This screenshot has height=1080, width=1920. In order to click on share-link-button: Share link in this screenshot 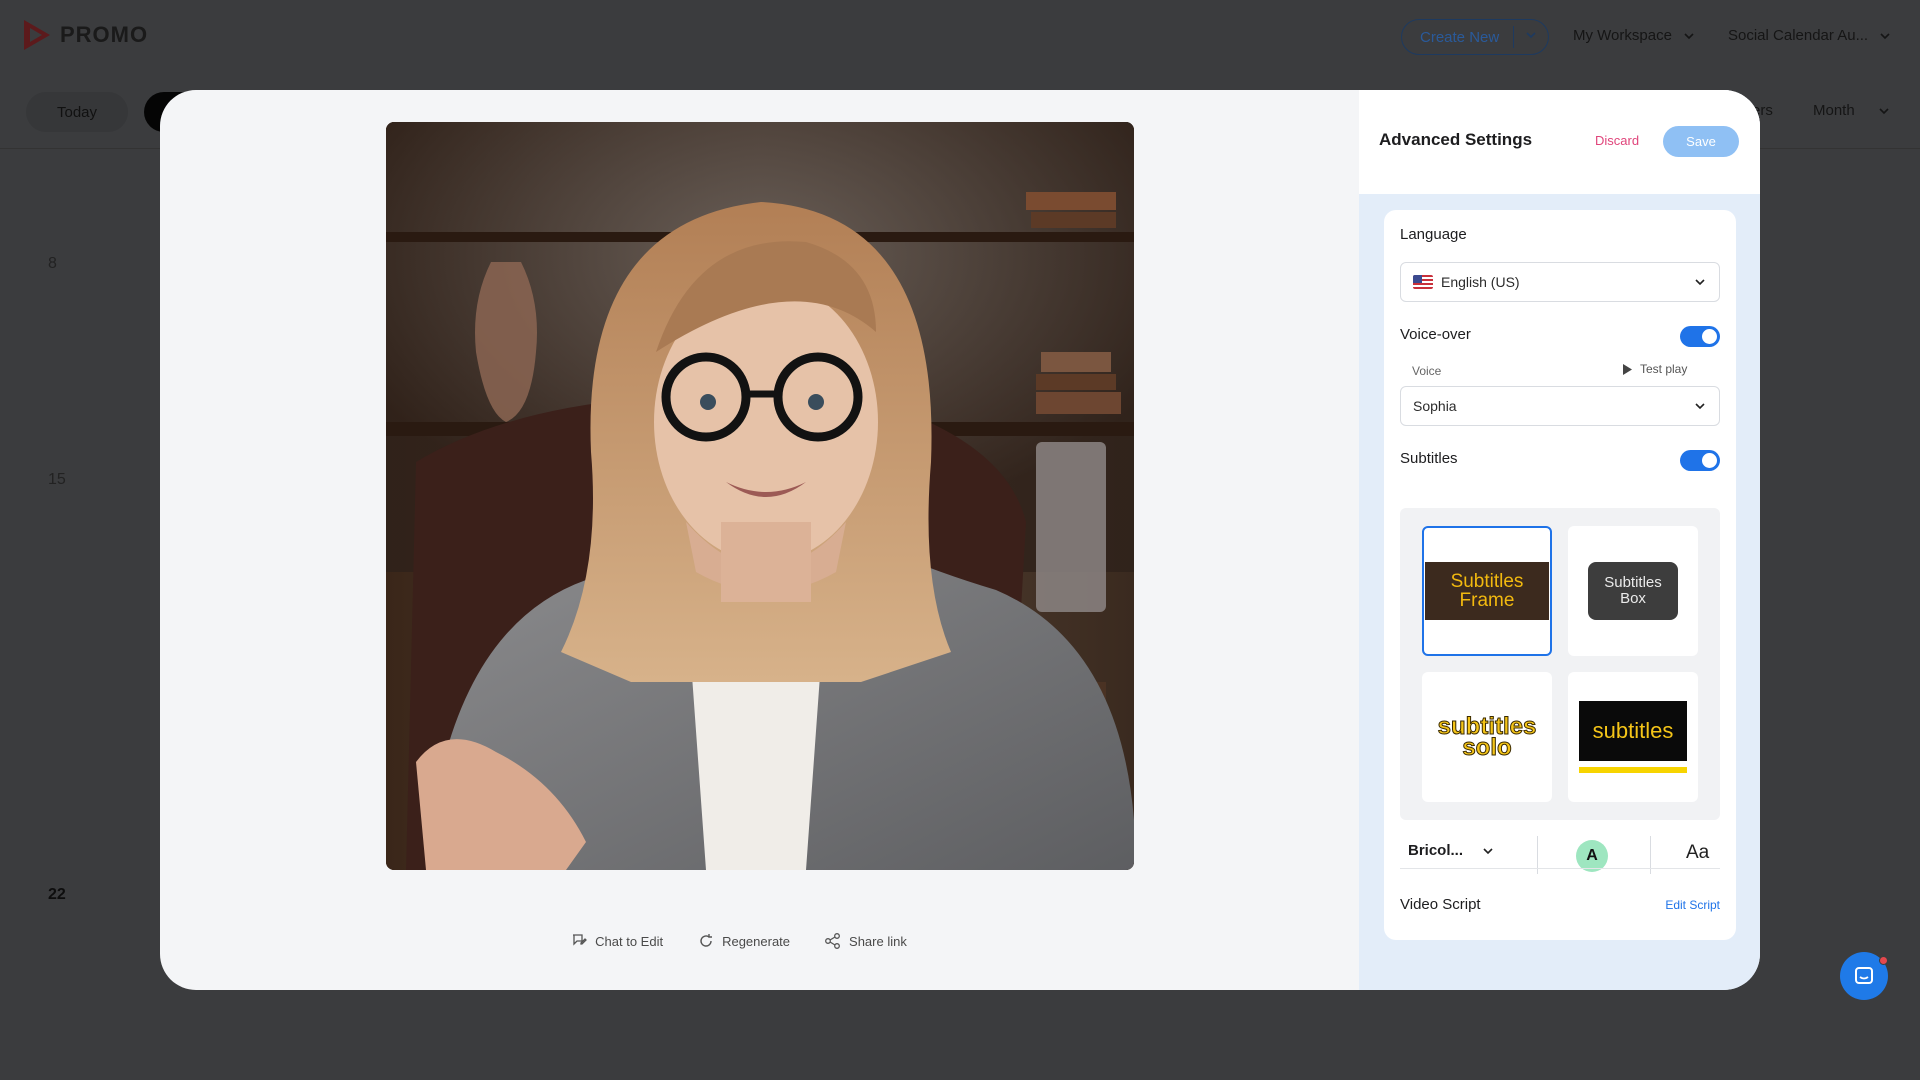, I will do `click(865, 941)`.